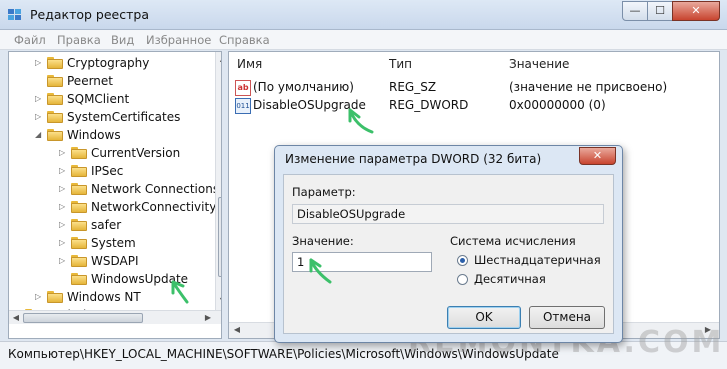 Image resolution: width=727 pixels, height=369 pixels. I want to click on radio-selected-dot-icon, so click(462, 260).